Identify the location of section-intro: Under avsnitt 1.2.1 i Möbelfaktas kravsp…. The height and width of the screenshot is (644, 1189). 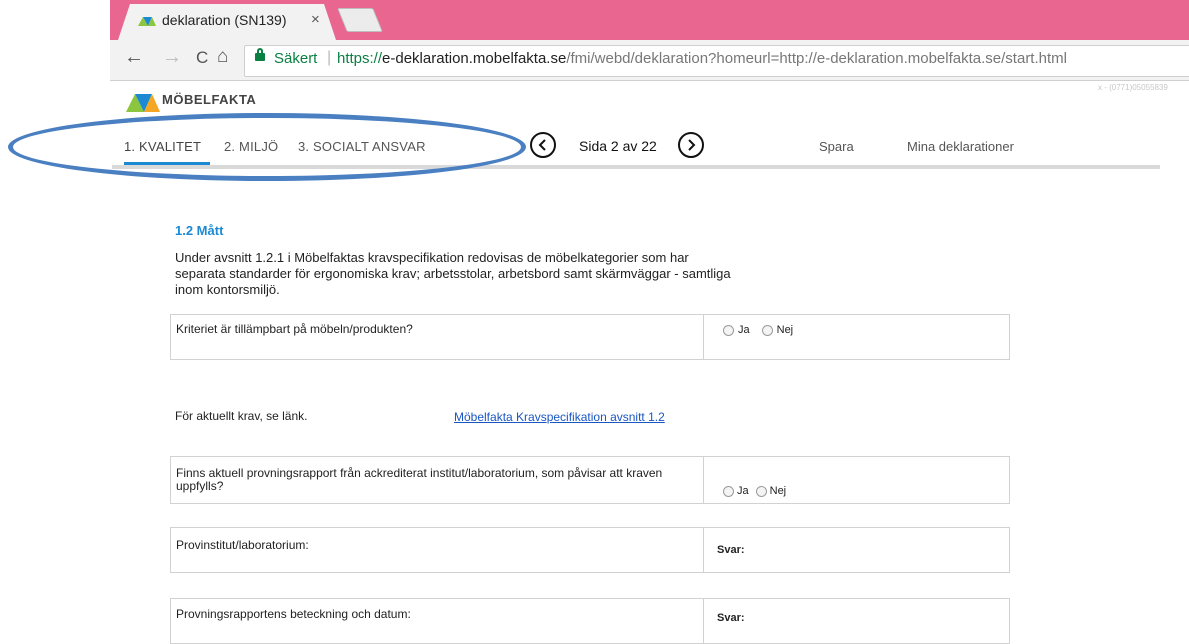
(453, 273).